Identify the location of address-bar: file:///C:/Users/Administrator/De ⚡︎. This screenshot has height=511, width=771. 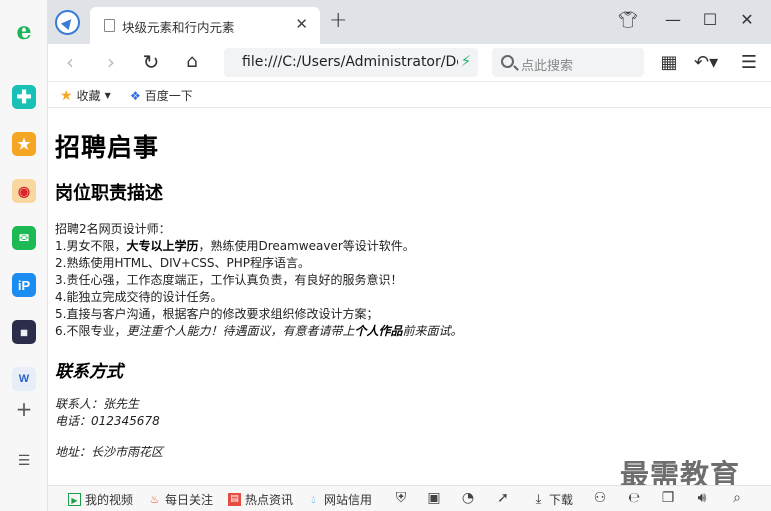
(351, 62).